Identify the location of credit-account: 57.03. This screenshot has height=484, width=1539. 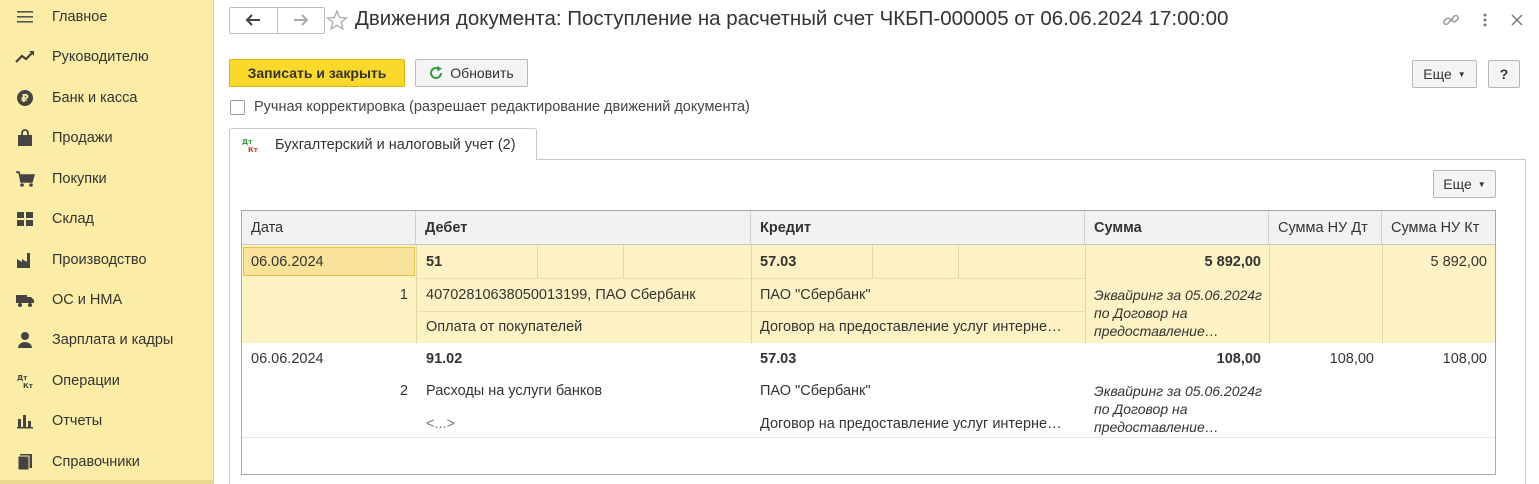
(778, 359).